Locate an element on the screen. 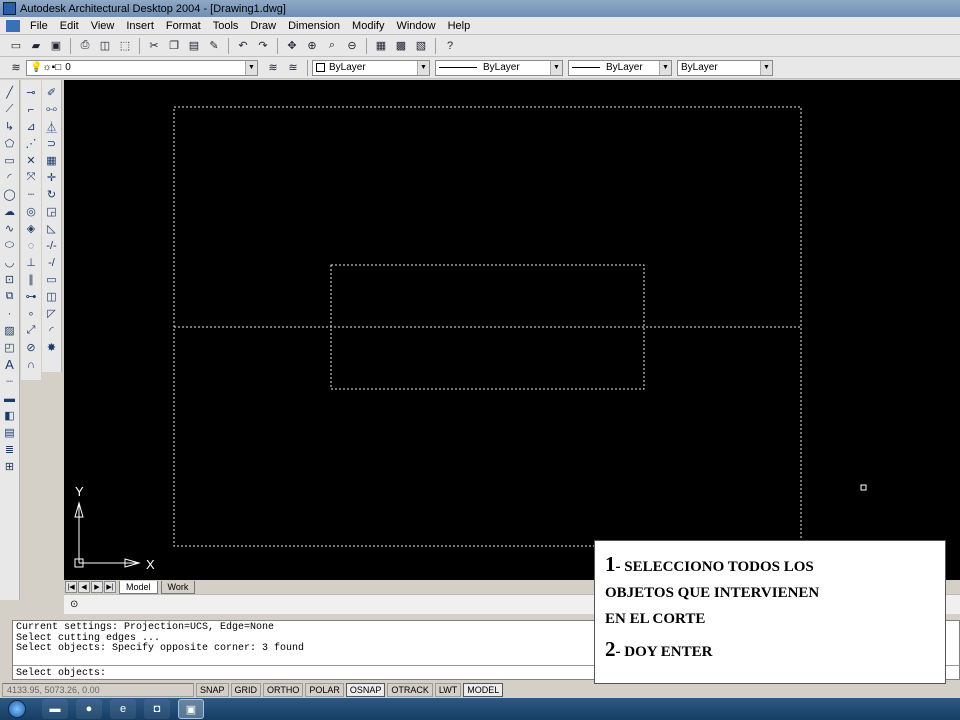 Image resolution: width=960 pixels, height=720 pixels. undo-icon: ↶ is located at coordinates (243, 46).